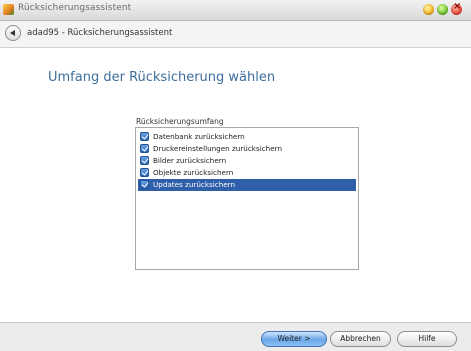 This screenshot has width=471, height=351. Describe the element at coordinates (456, 8) in the screenshot. I see `close-button` at that location.